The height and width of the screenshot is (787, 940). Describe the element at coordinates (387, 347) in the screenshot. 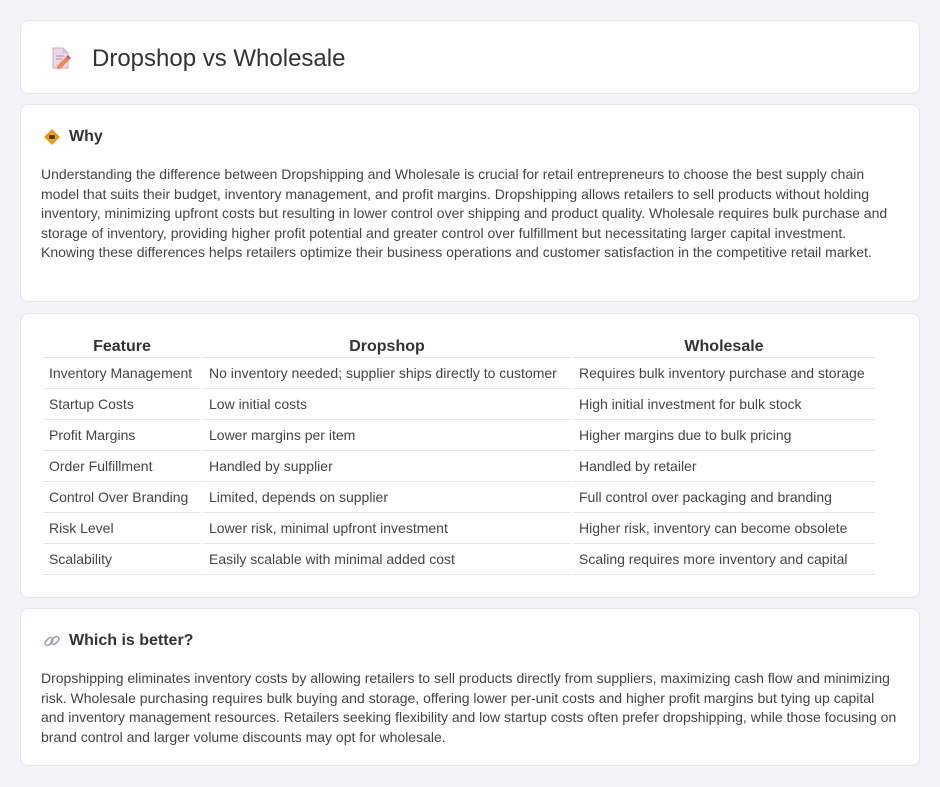

I see `header-dropshop: Dropshop` at that location.